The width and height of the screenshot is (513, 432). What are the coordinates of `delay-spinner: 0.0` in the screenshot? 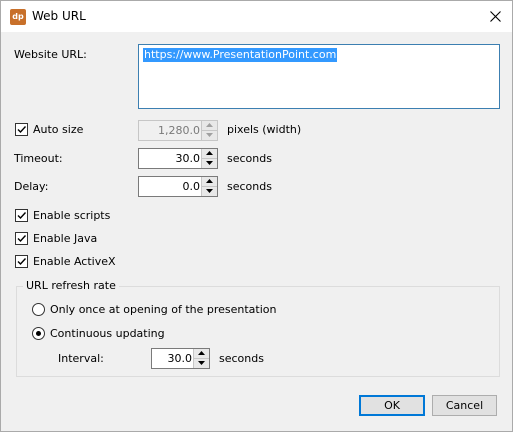 It's located at (178, 186).